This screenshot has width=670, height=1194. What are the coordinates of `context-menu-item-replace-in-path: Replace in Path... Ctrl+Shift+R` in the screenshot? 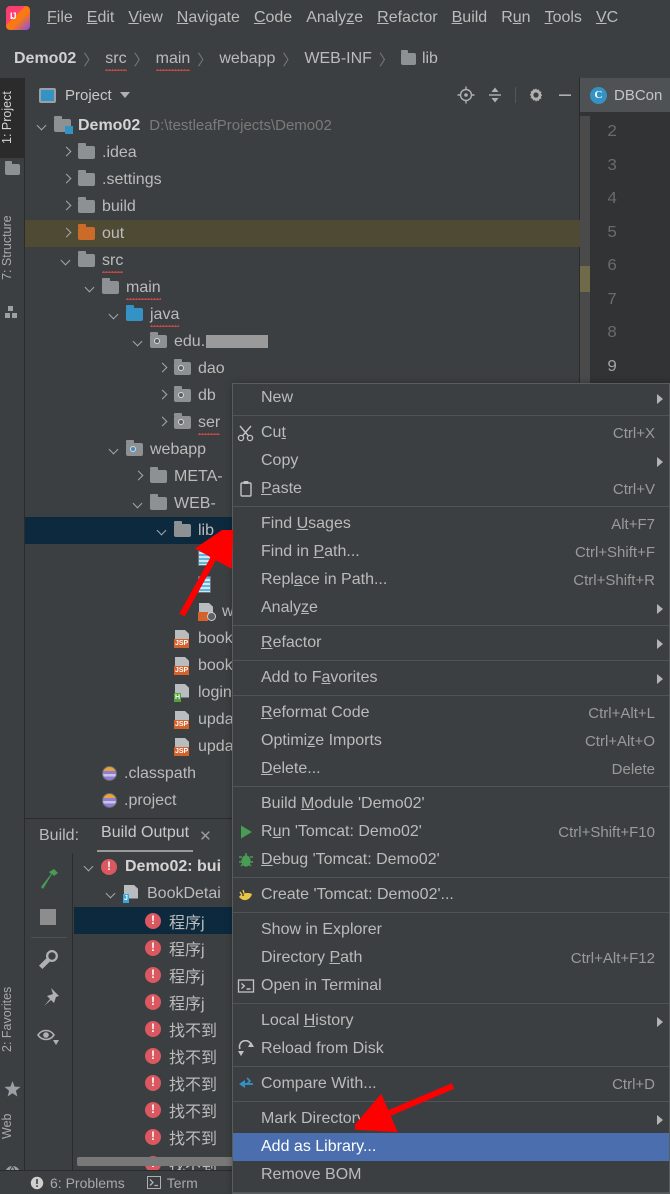 It's located at (451, 580).